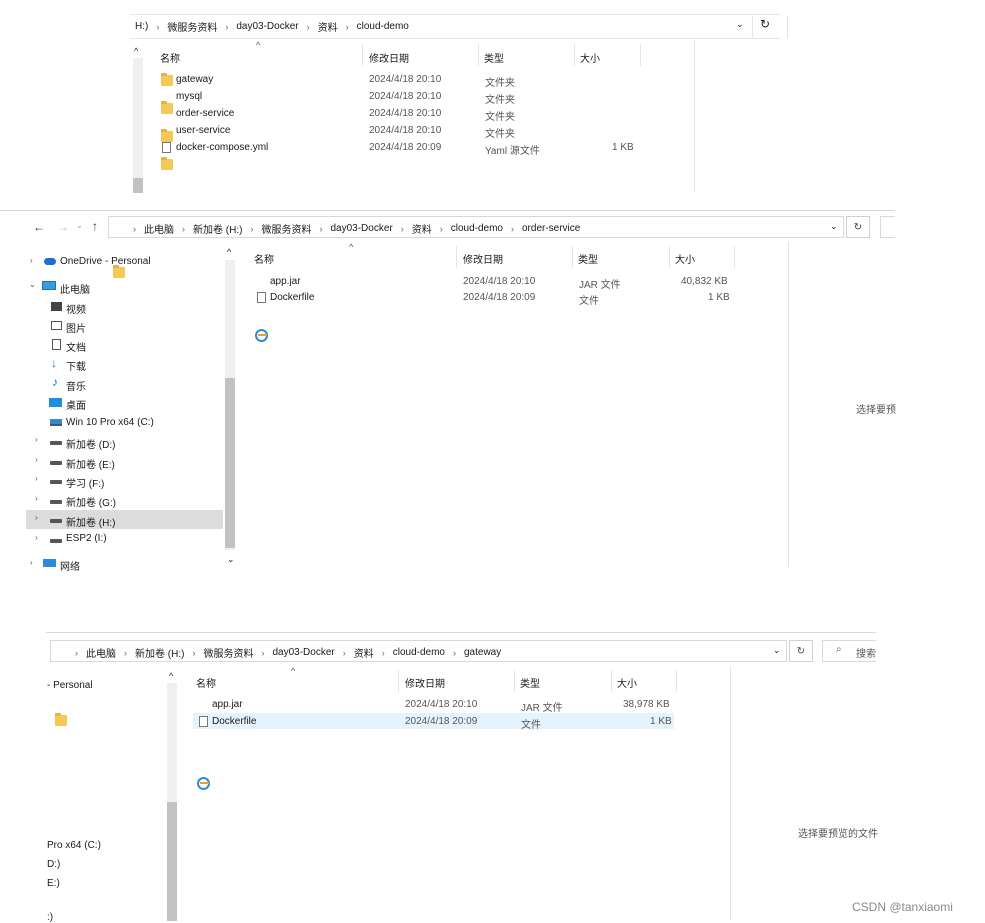  Describe the element at coordinates (79, 225) in the screenshot. I see `recent-dropdown-icon: ⌄` at that location.